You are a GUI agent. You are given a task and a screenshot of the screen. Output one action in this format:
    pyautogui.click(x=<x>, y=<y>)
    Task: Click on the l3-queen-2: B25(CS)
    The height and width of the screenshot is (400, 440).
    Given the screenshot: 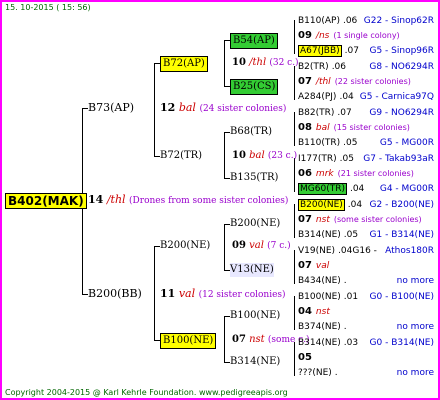 What is the action you would take?
    pyautogui.click(x=254, y=87)
    